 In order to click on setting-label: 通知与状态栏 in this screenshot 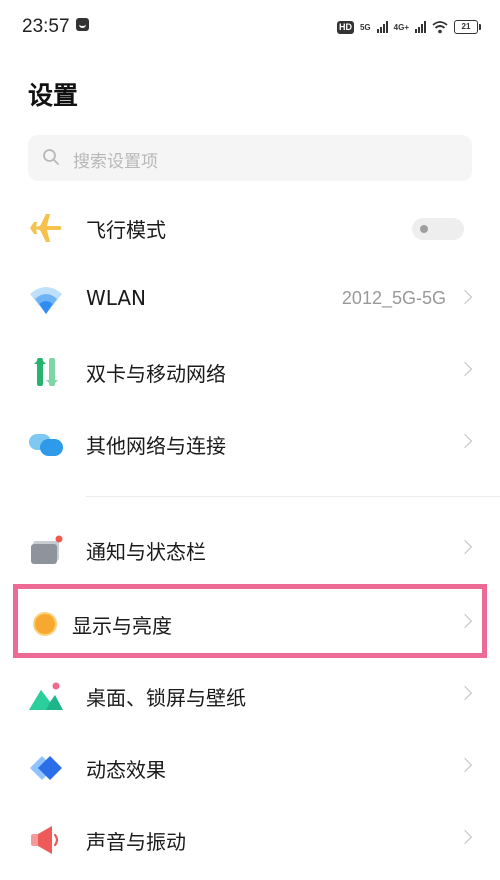, I will do `click(146, 552)`.